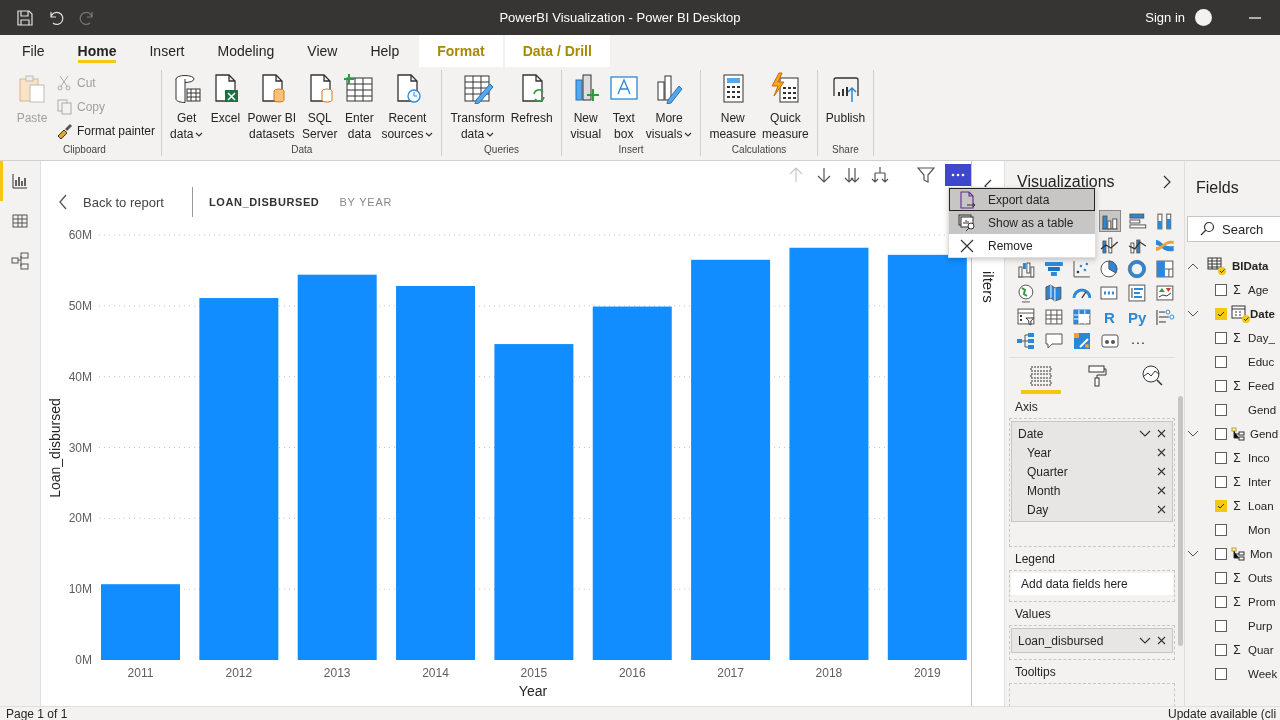 This screenshot has width=1280, height=720. I want to click on field-name: Educ, so click(1261, 362).